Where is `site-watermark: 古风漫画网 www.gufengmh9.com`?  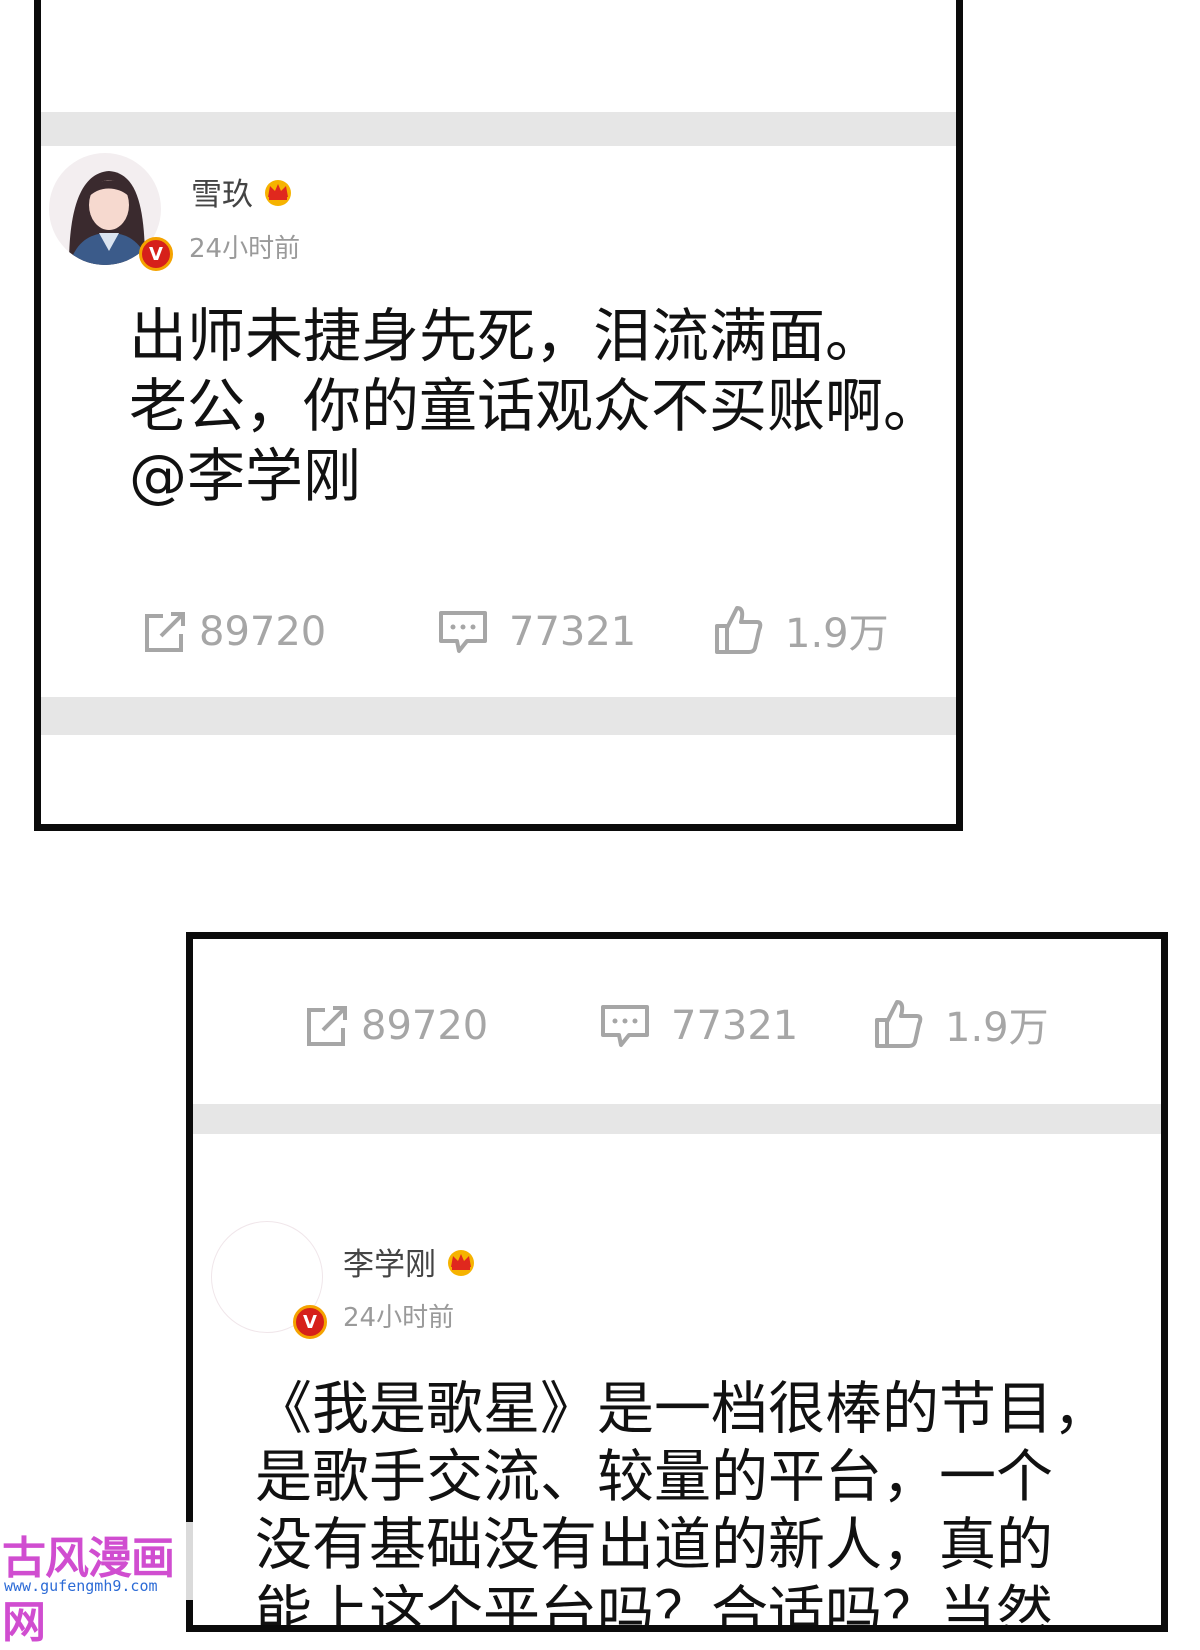
site-watermark: 古风漫画网 www.gufengmh9.com is located at coordinates (107, 1585).